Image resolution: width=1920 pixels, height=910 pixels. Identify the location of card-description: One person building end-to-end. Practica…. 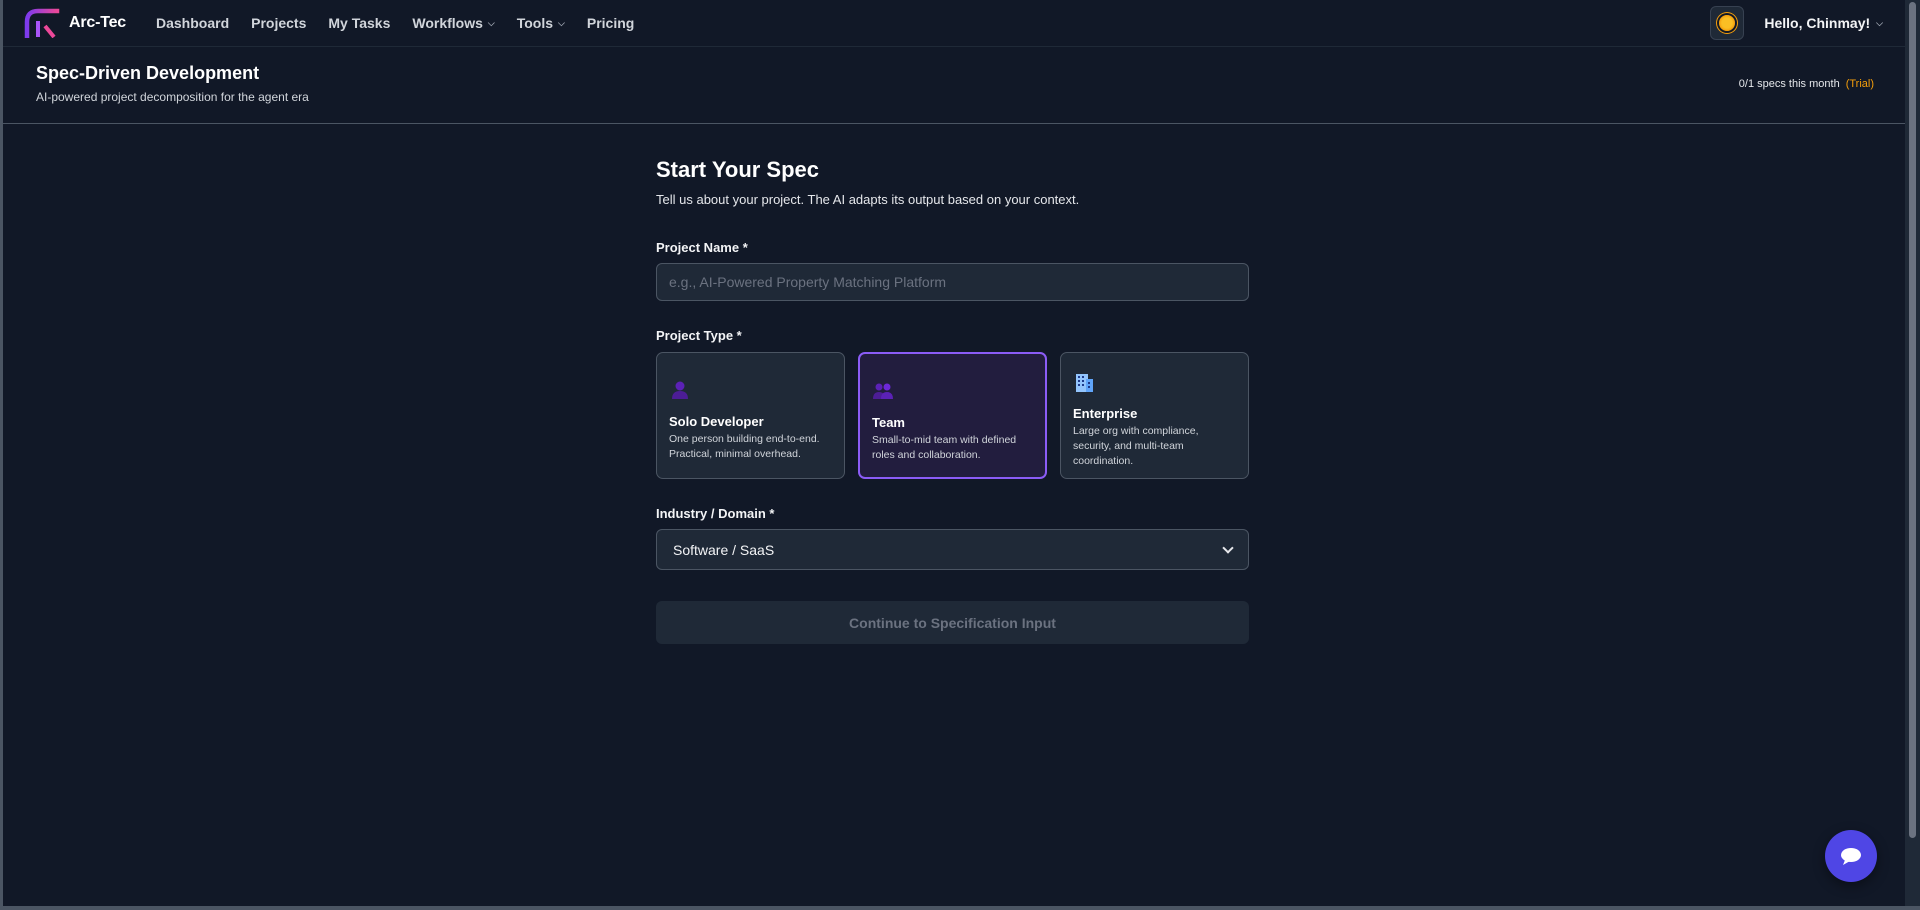
(744, 446).